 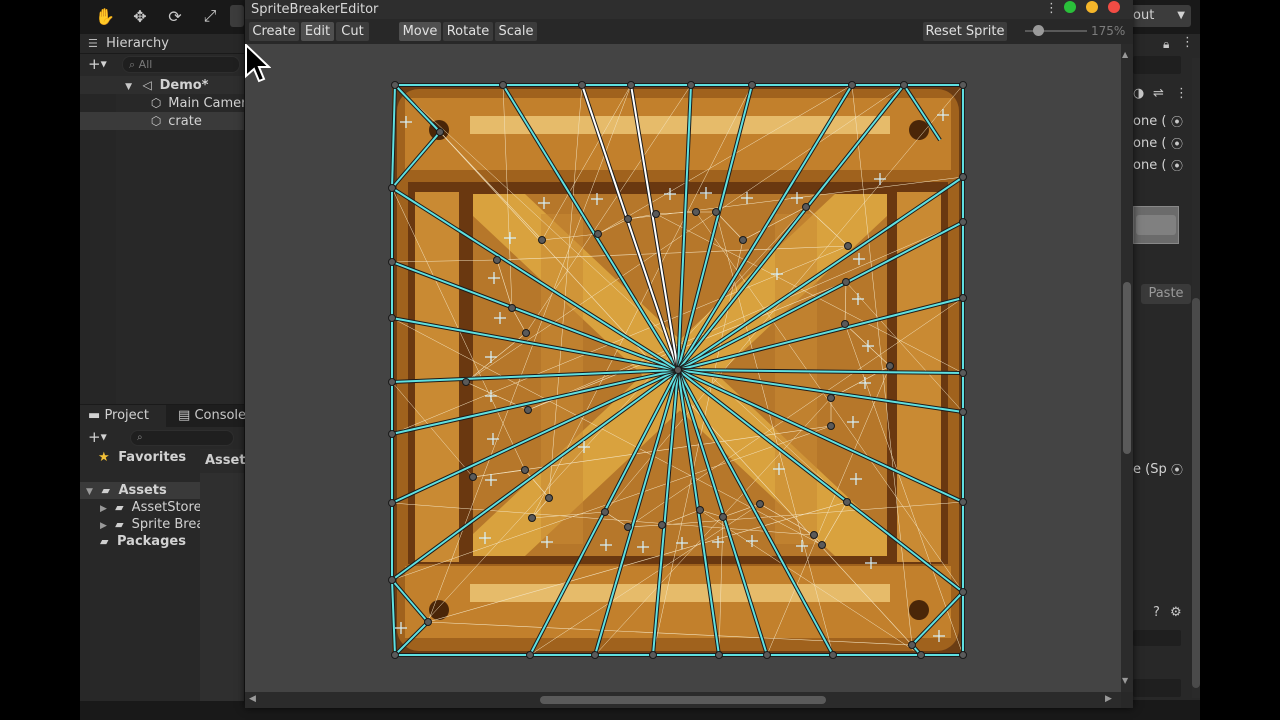 What do you see at coordinates (210, 416) in the screenshot?
I see `tab-console: ▤ Console` at bounding box center [210, 416].